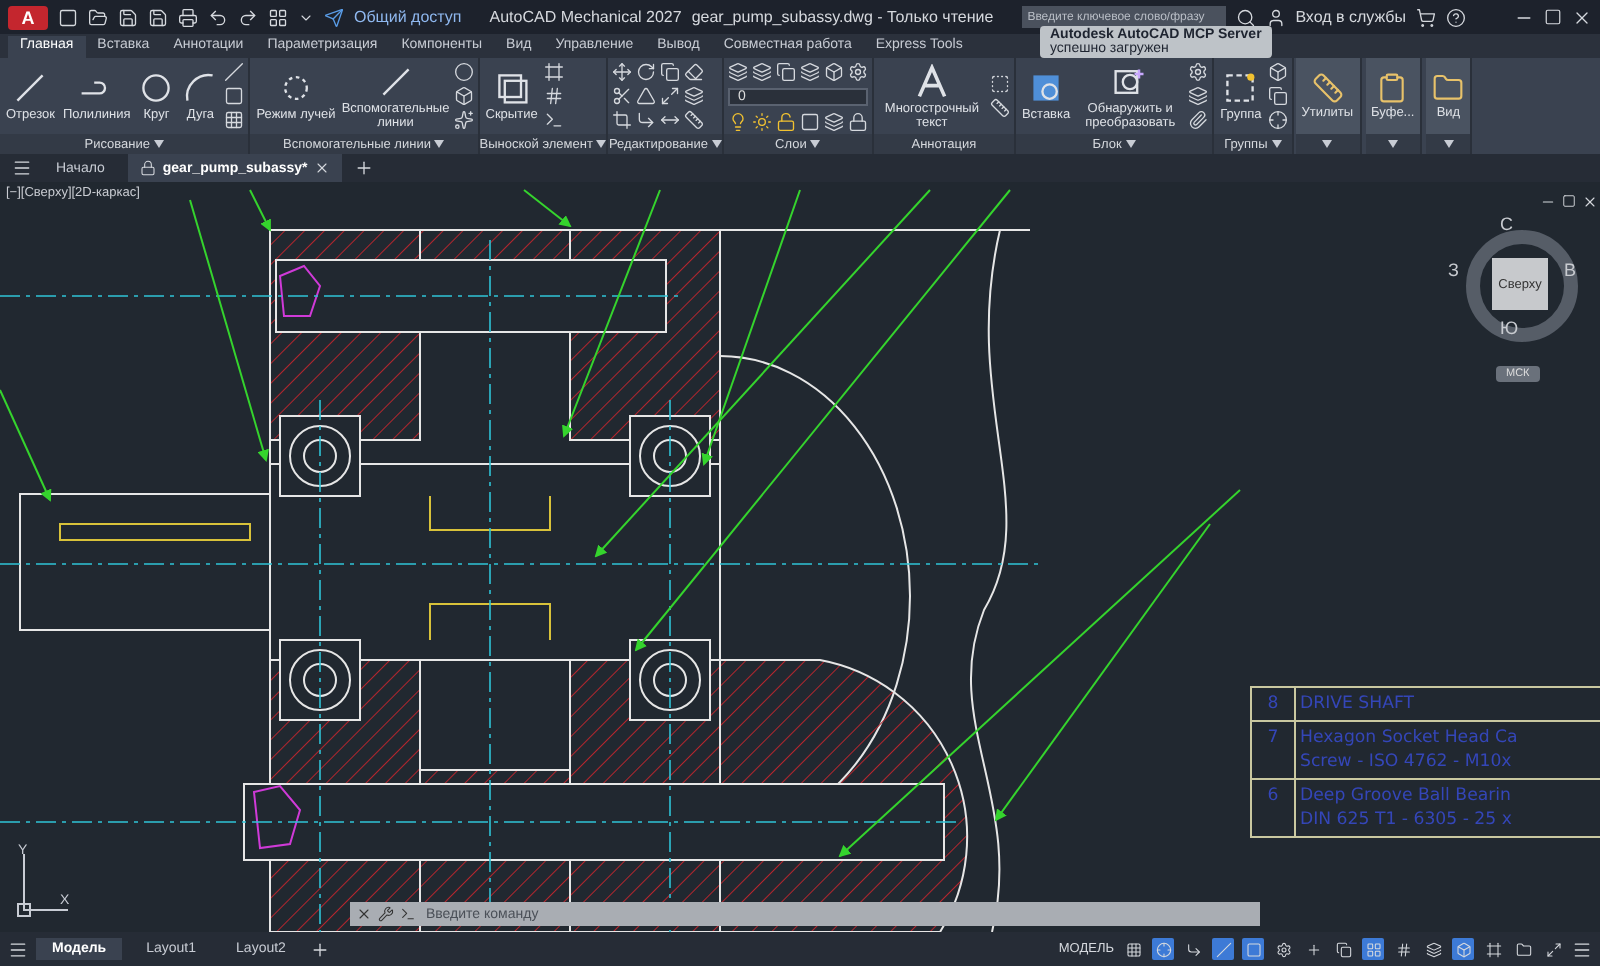  I want to click on rotate-icon, so click(646, 72).